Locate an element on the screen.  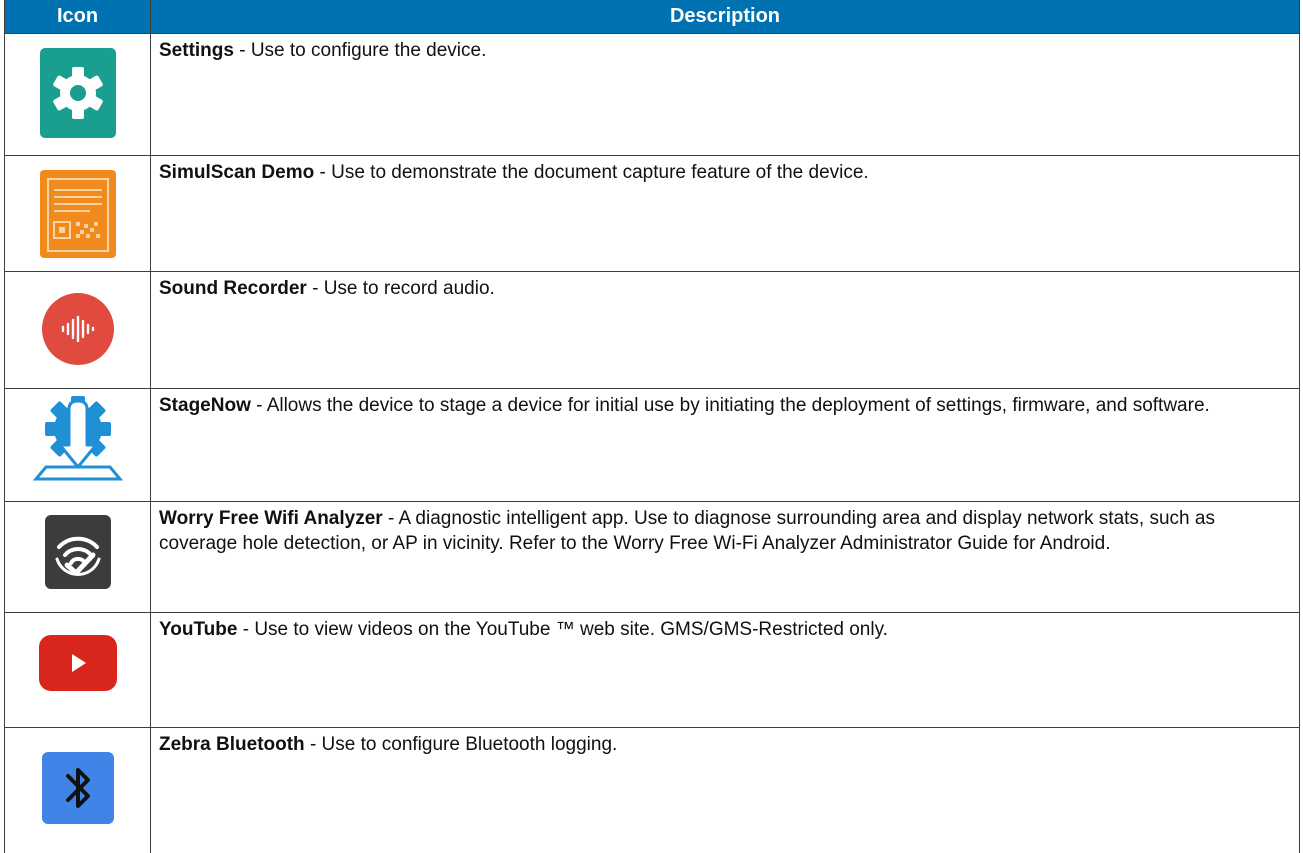
app-name: StageNow is located at coordinates (205, 405).